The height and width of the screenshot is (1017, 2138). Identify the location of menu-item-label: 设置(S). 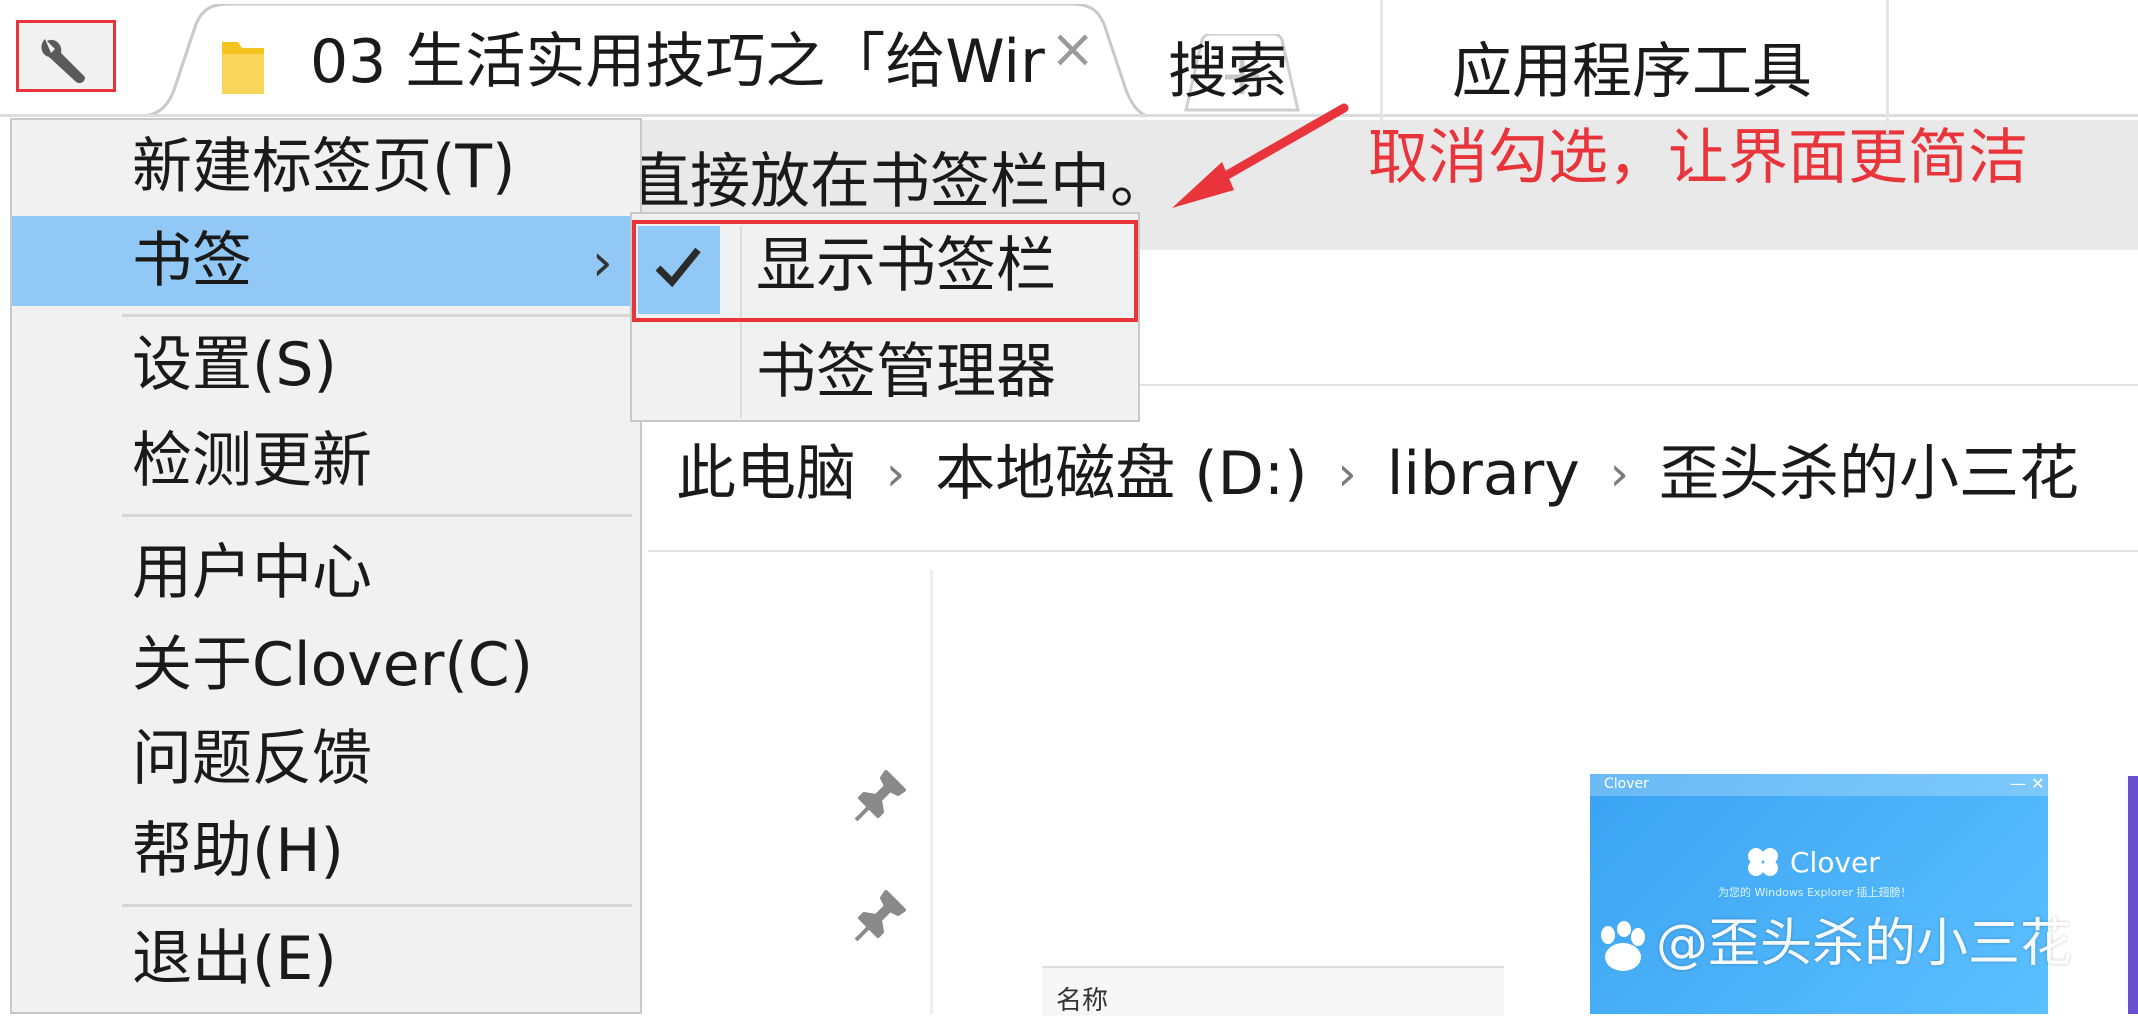
(234, 365).